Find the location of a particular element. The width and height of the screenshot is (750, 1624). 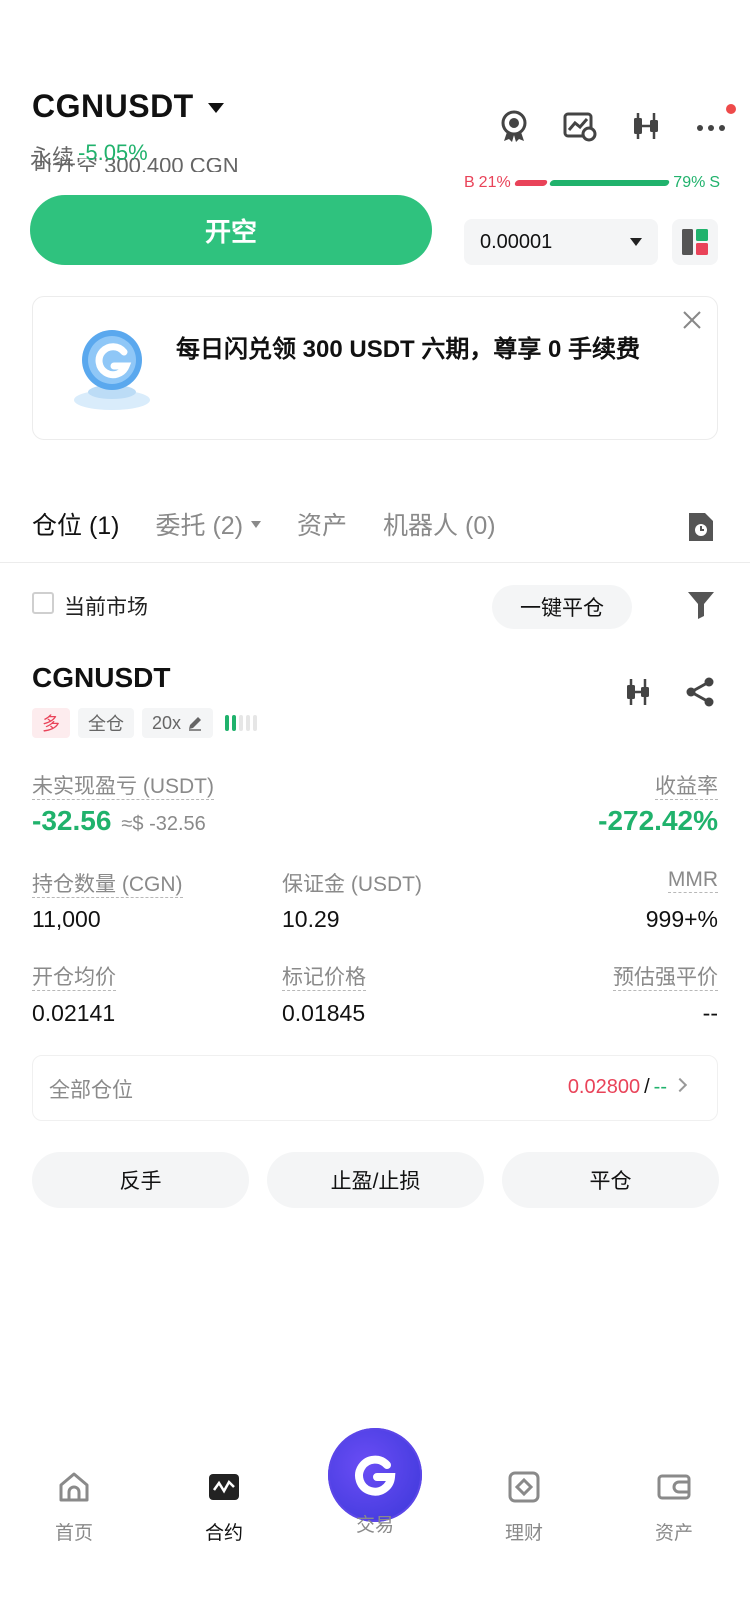

tp-sl-button: 止盈/止损 is located at coordinates (375, 1180).